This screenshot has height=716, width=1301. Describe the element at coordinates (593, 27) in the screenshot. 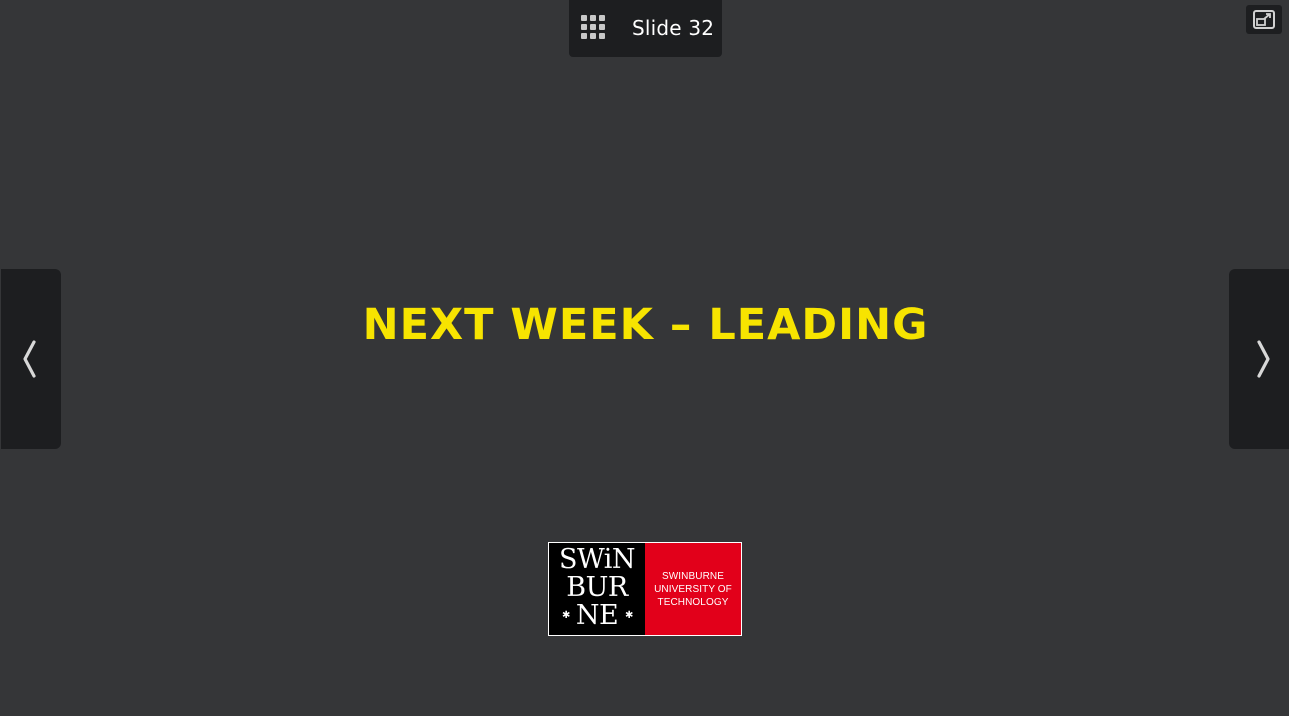

I see `grid-icon` at that location.